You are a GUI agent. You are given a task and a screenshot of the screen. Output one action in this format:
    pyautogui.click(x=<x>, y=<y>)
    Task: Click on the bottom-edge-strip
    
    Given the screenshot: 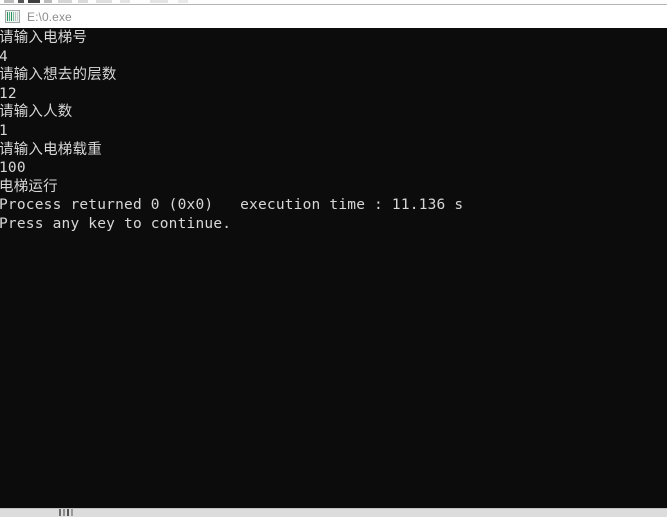 What is the action you would take?
    pyautogui.click(x=333, y=512)
    